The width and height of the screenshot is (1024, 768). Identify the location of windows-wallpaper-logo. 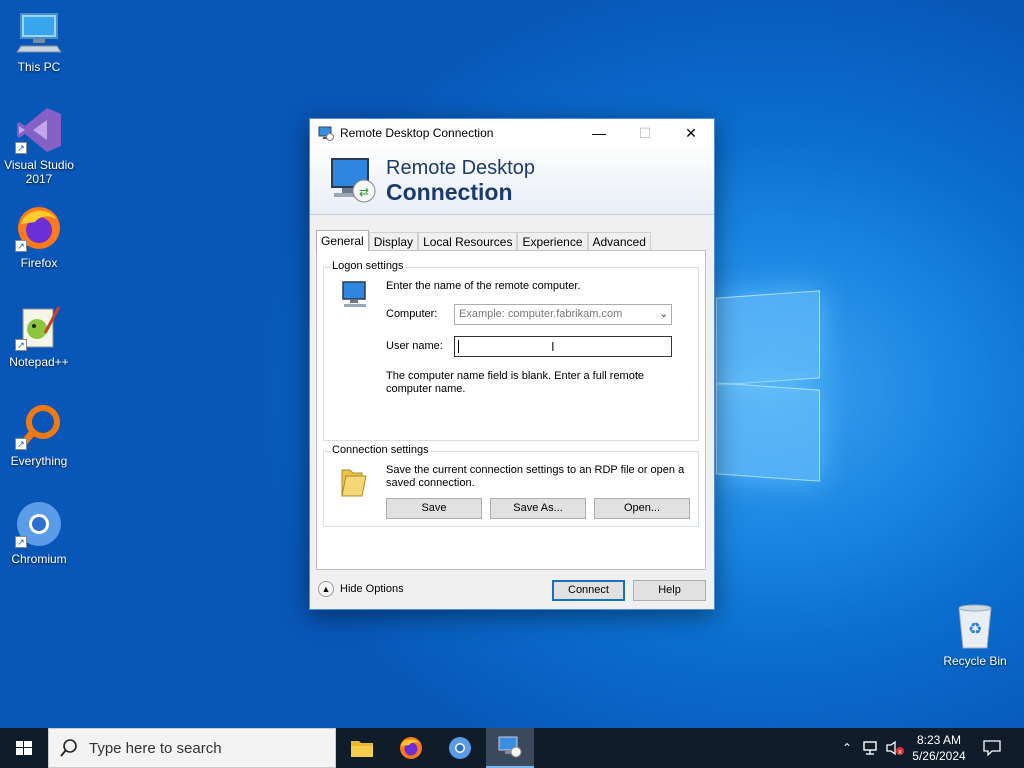
(770, 385).